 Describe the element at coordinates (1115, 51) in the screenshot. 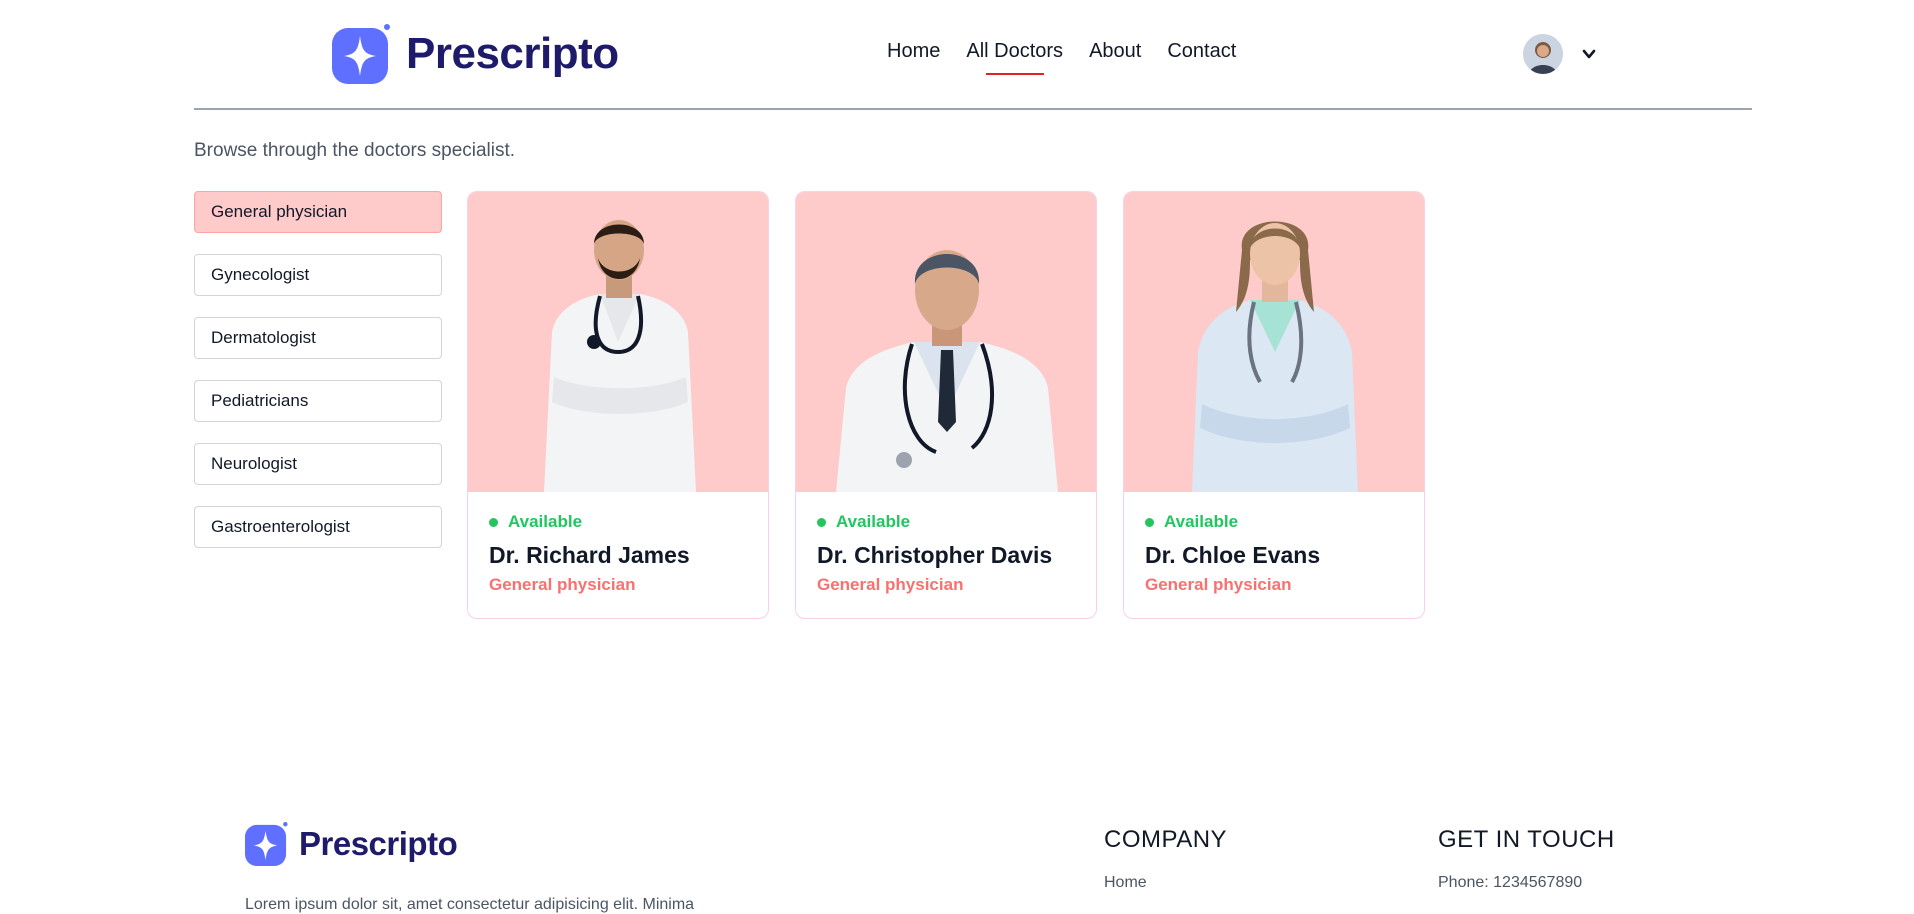

I see `nav-about: About` at that location.